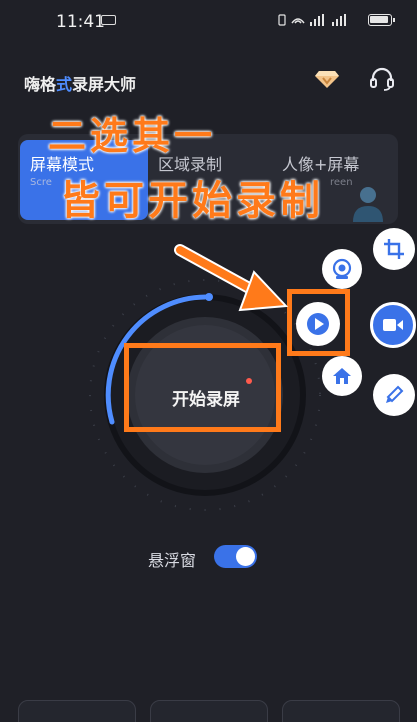 This screenshot has width=417, height=722. Describe the element at coordinates (172, 560) in the screenshot. I see `floating-window-label: 悬浮窗` at that location.